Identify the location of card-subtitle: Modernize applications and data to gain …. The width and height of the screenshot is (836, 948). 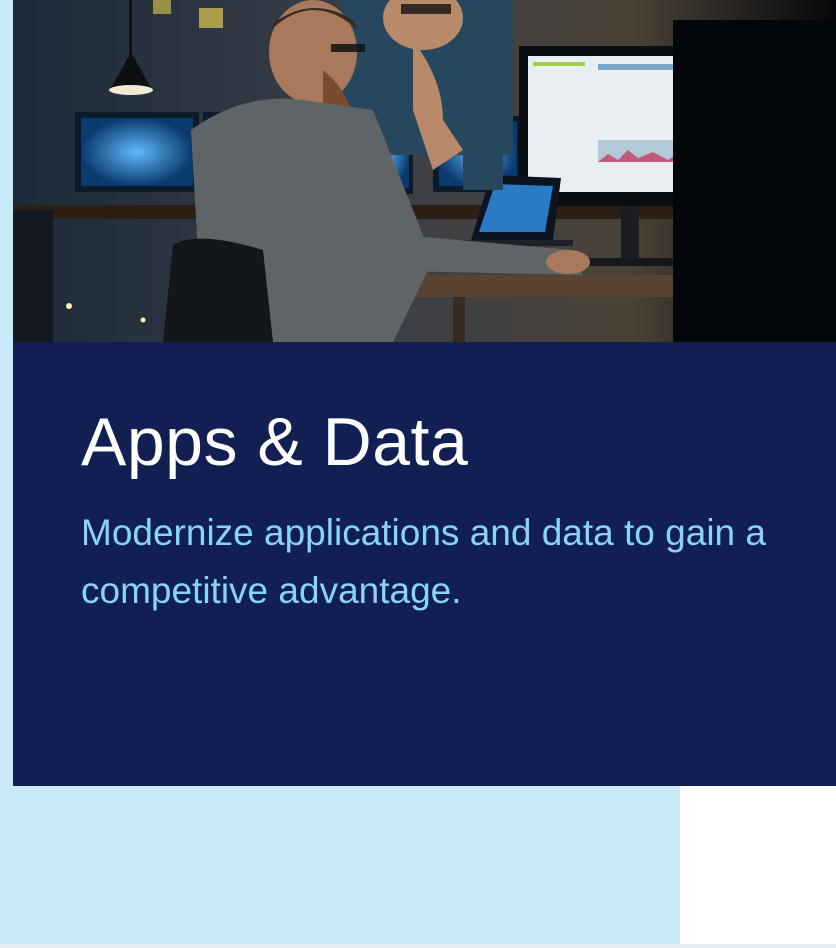
(423, 561).